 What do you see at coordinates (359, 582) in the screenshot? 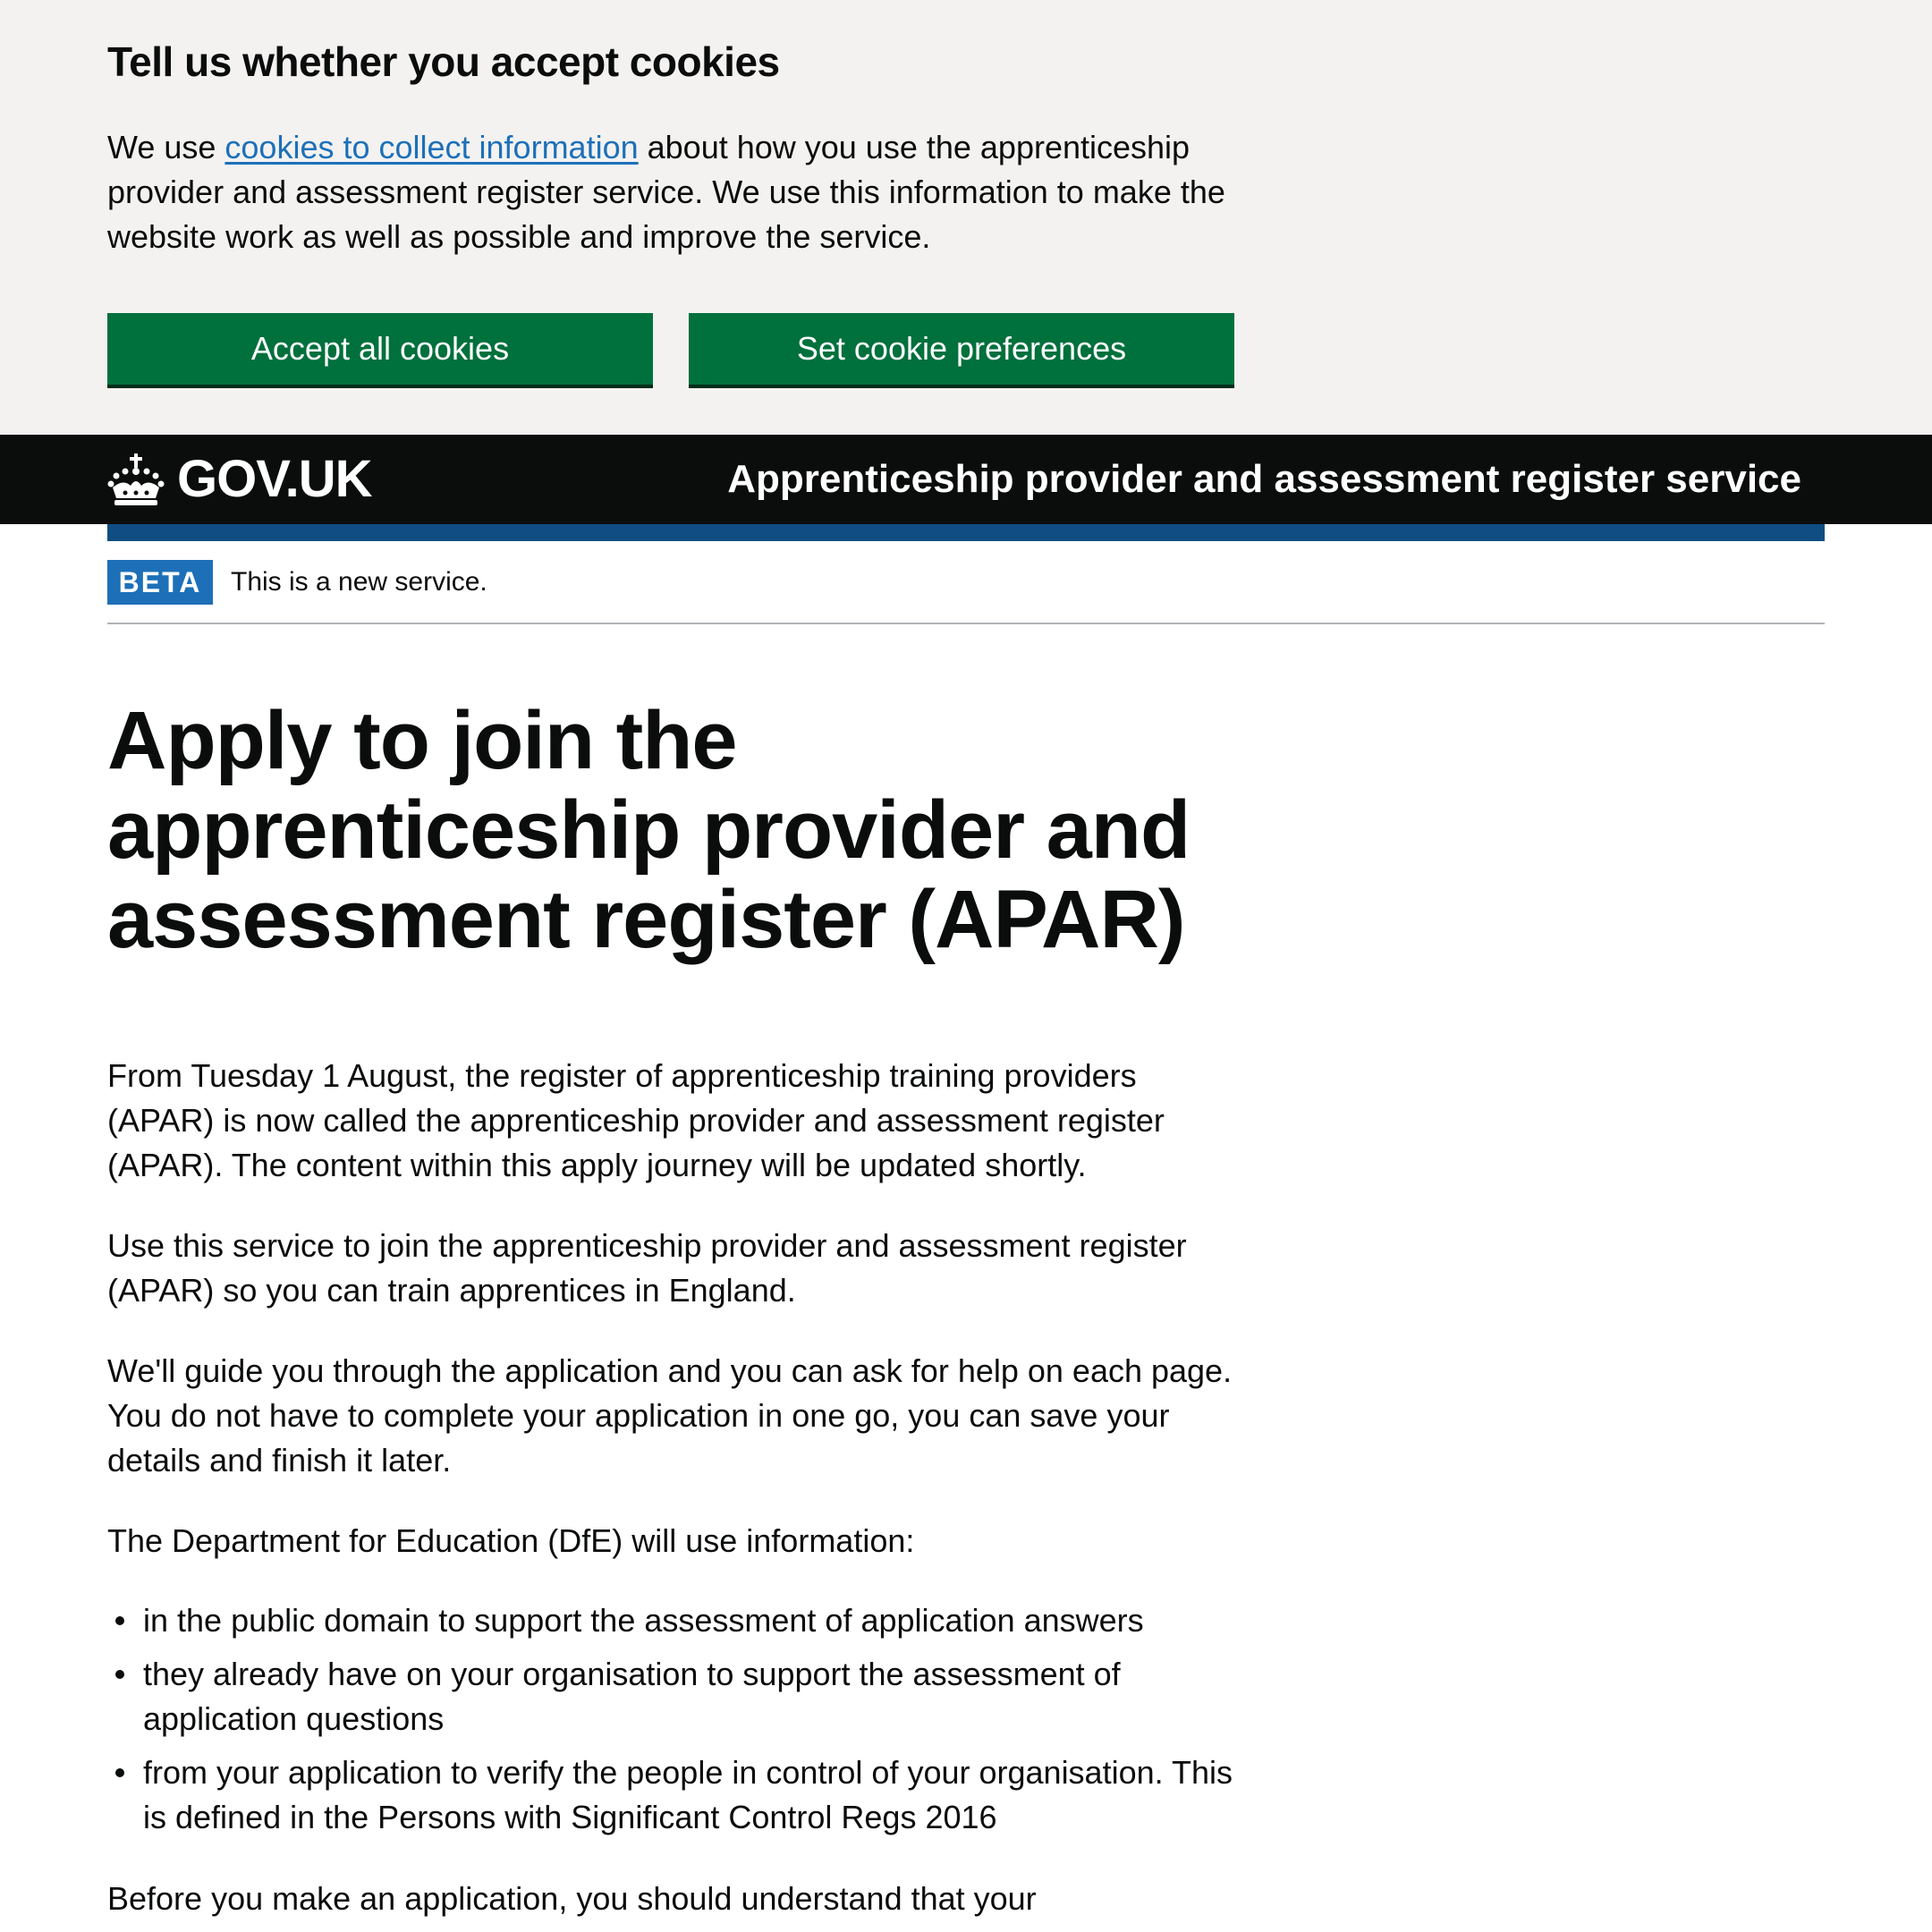
I see `phase-banner-text: This is a new service.` at bounding box center [359, 582].